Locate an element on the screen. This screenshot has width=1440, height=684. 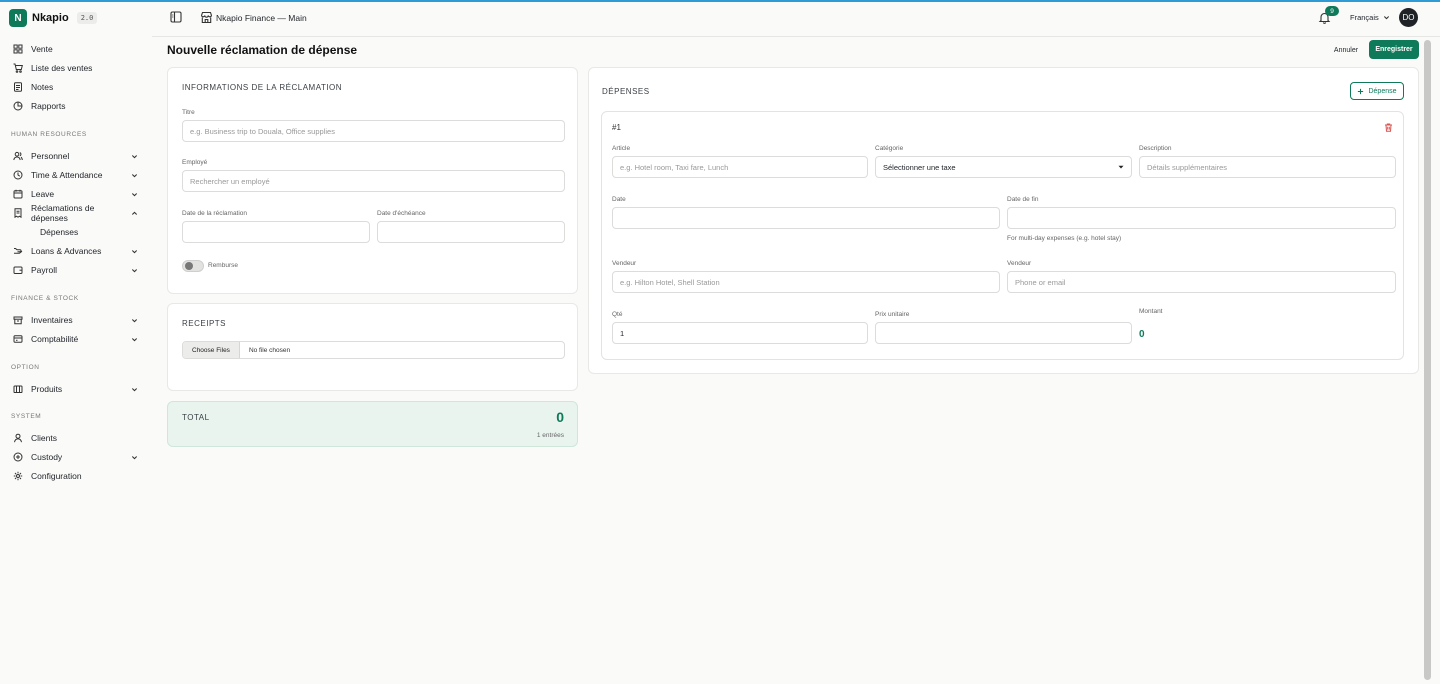
add-expense-label: Dépense is located at coordinates (1382, 91).